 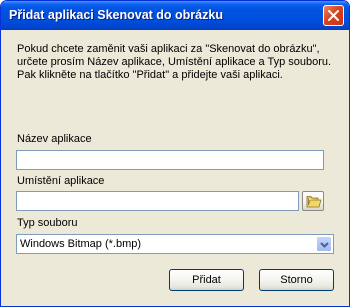 I want to click on chevron-down-icon, so click(x=324, y=245).